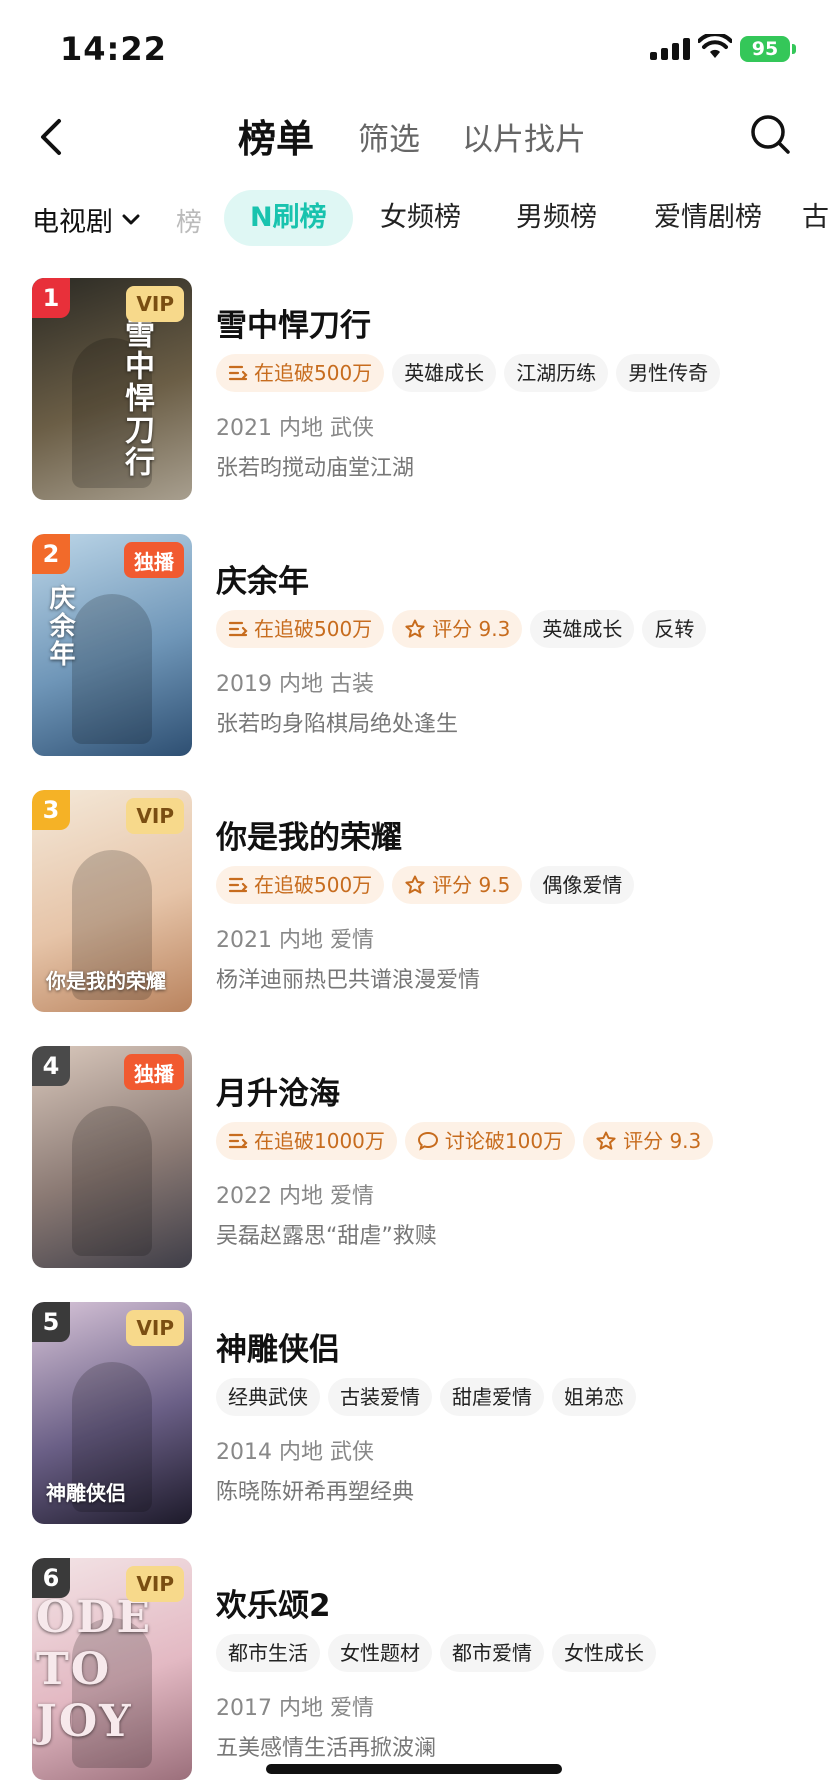 This screenshot has width=828, height=1792. Describe the element at coordinates (51, 1578) in the screenshot. I see `rank-badge: 6` at that location.